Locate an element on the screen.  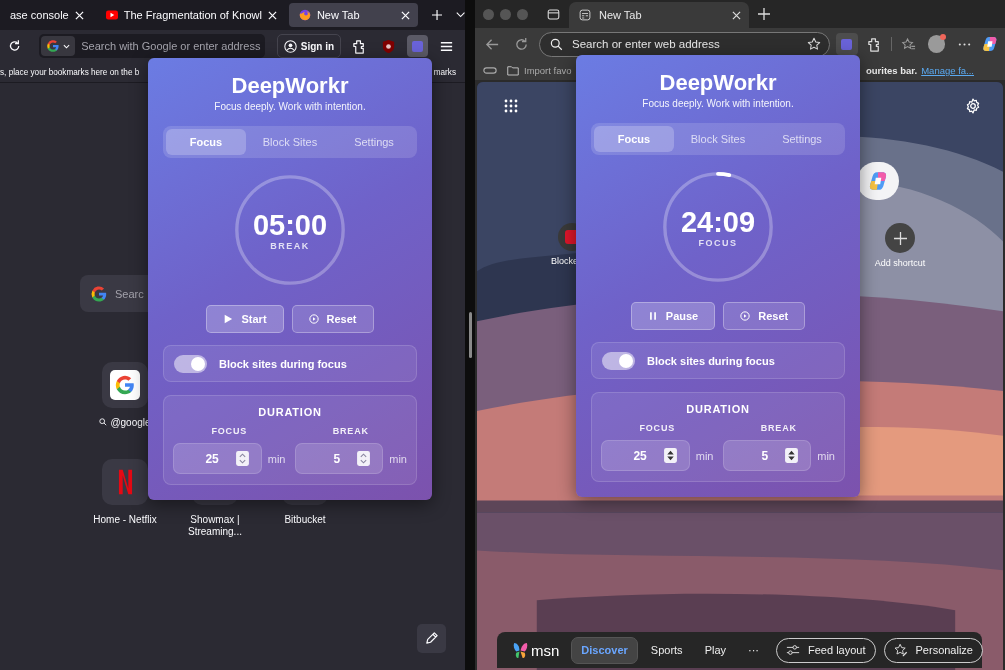
edit-button is located at coordinates (431, 638).